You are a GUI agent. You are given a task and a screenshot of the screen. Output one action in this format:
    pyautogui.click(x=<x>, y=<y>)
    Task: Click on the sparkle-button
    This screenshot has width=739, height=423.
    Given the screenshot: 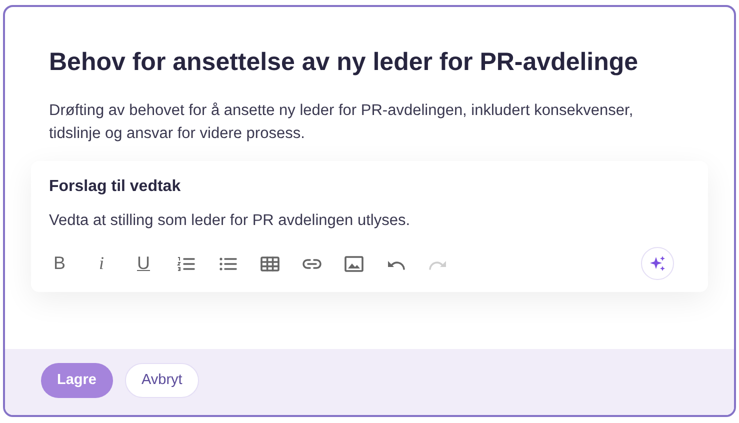 What is the action you would take?
    pyautogui.click(x=657, y=263)
    